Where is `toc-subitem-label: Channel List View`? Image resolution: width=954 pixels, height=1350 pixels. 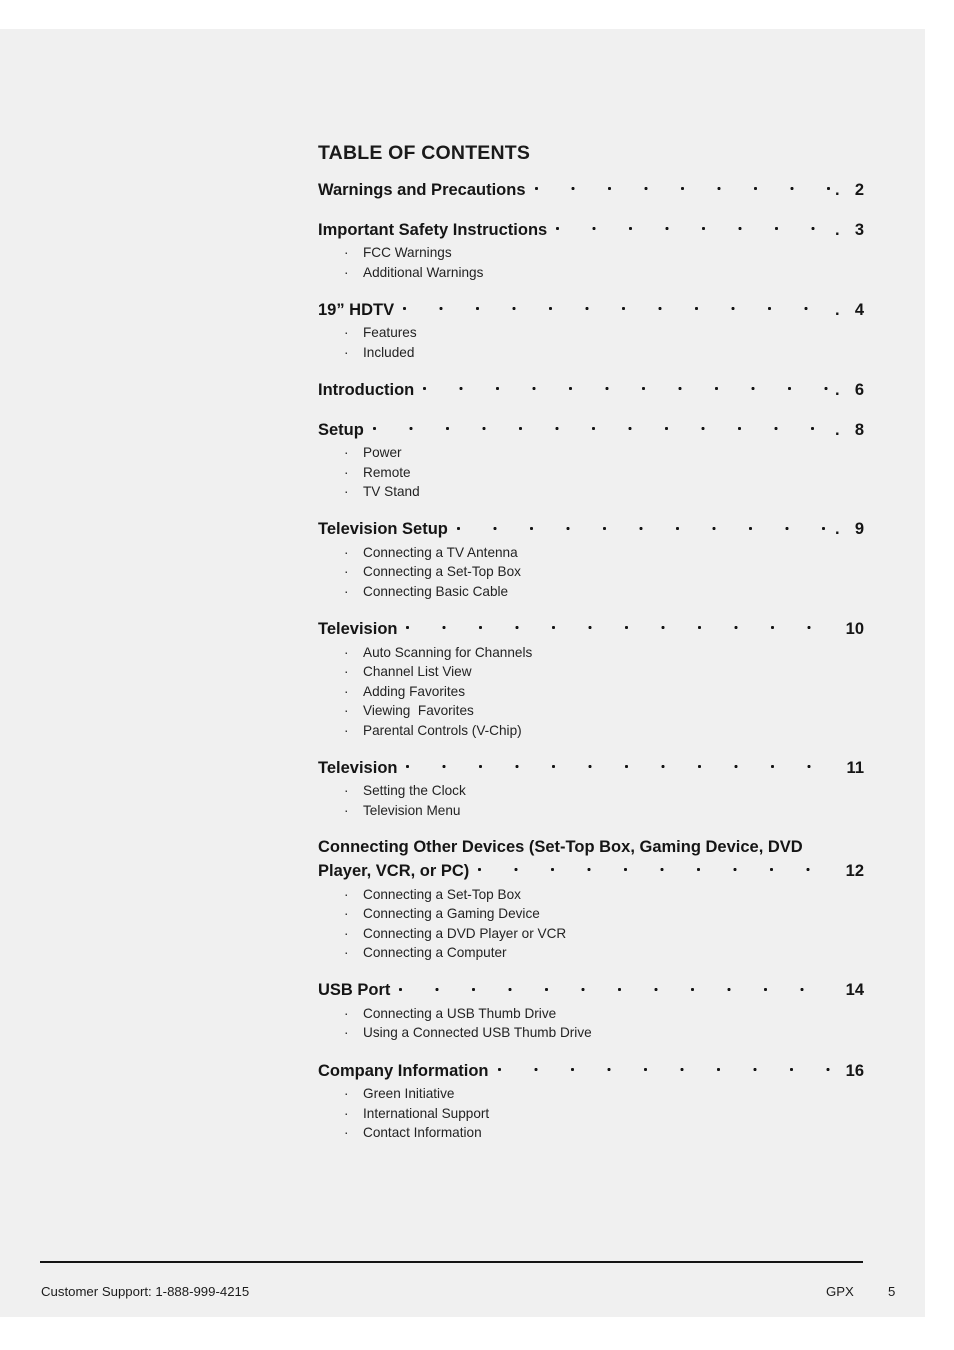
toc-subitem-label: Channel List View is located at coordinates (417, 672).